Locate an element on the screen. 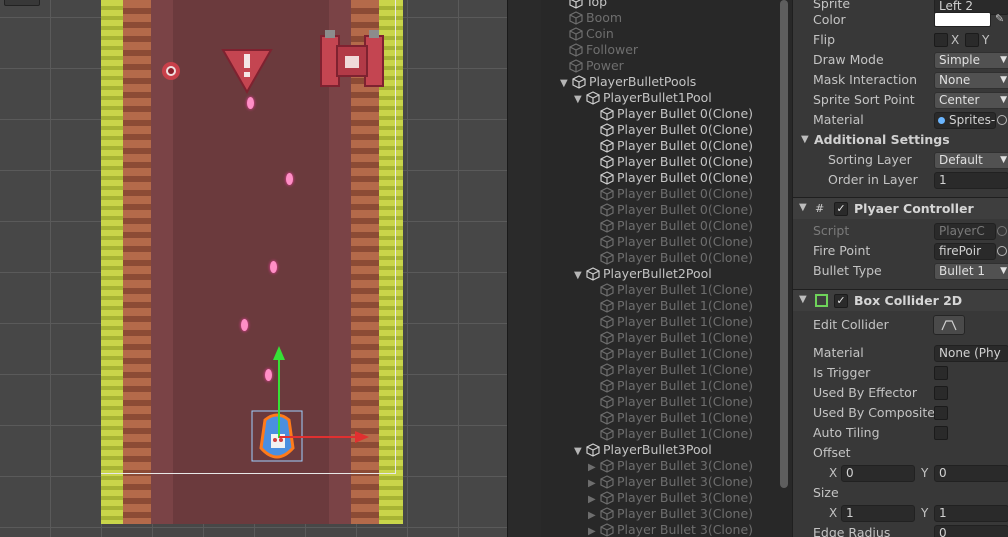 The width and height of the screenshot is (1008, 537). offset-y-input: 0 is located at coordinates (971, 473).